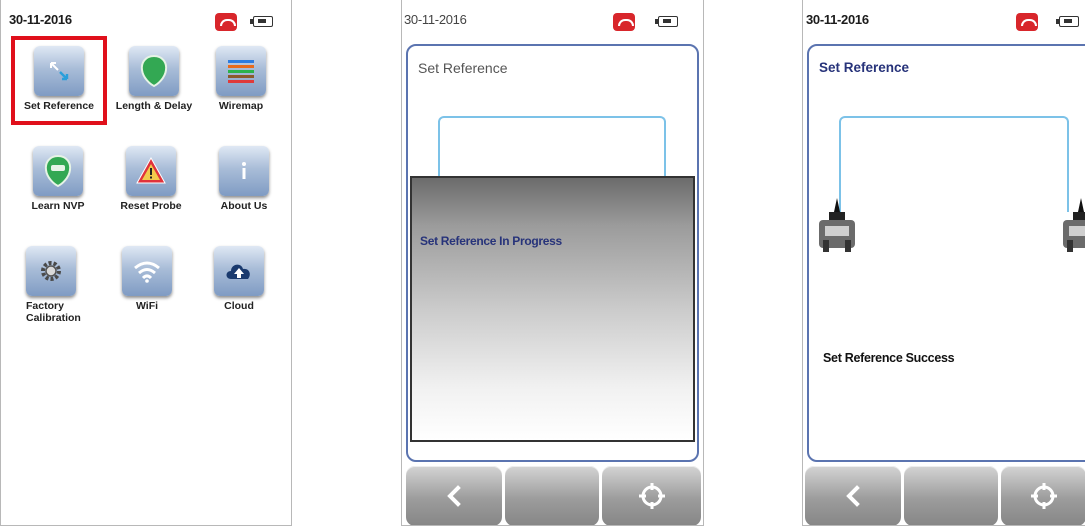  Describe the element at coordinates (147, 306) in the screenshot. I see `app-label: WiFi` at that location.